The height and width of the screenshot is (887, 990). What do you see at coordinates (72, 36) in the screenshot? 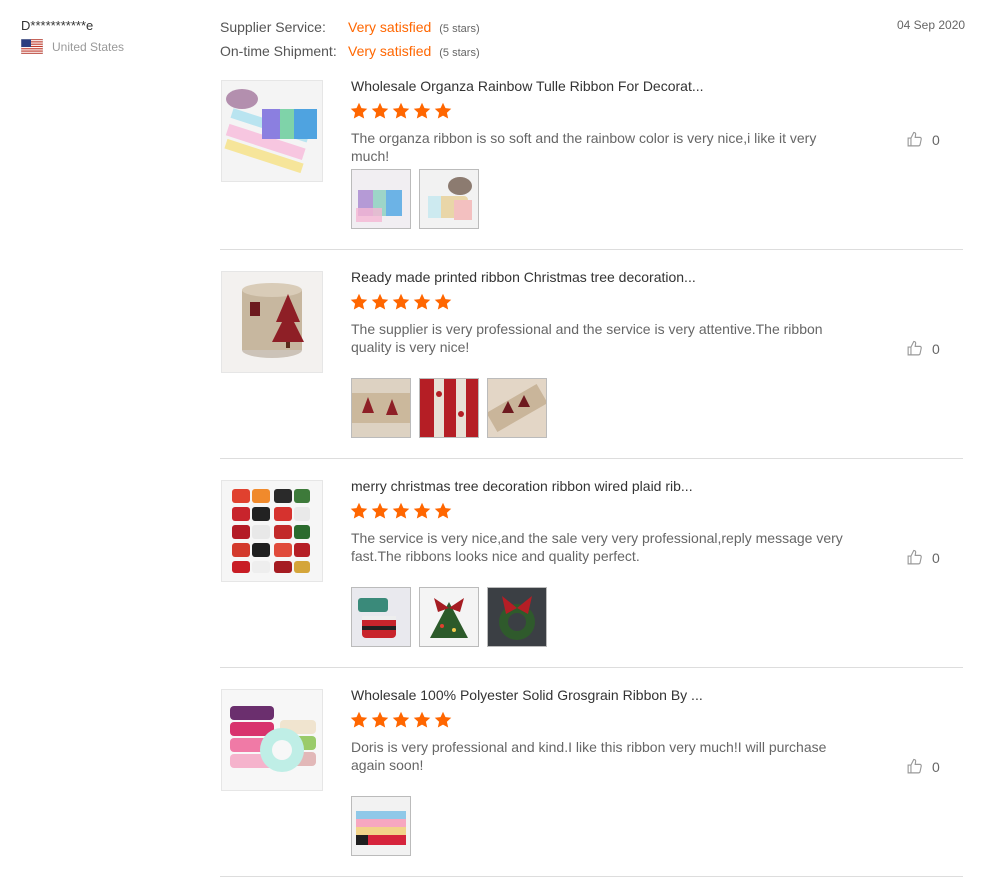
I see `reviewer-info: D***********e United States` at bounding box center [72, 36].